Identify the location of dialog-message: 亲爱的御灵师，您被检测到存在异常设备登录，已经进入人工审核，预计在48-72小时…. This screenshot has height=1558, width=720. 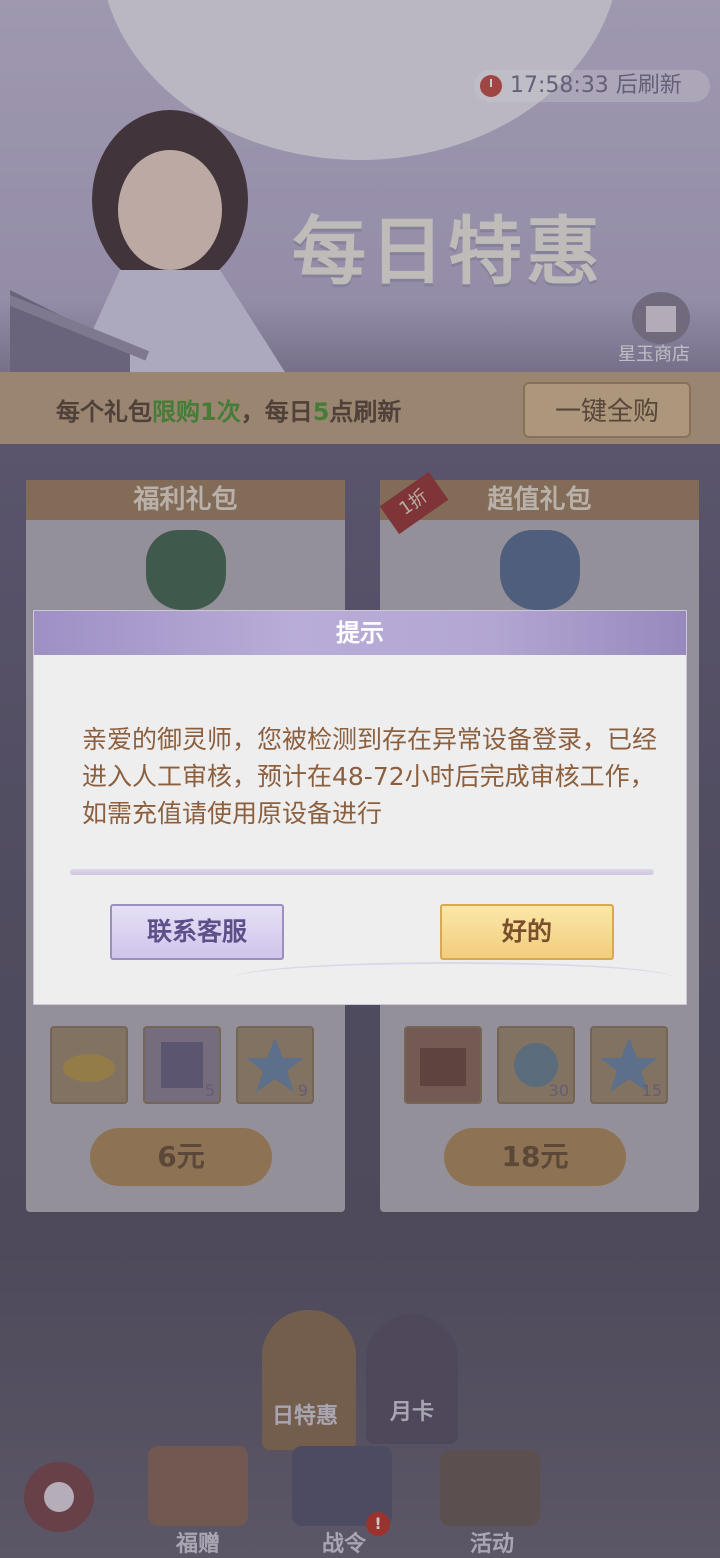
(370, 776).